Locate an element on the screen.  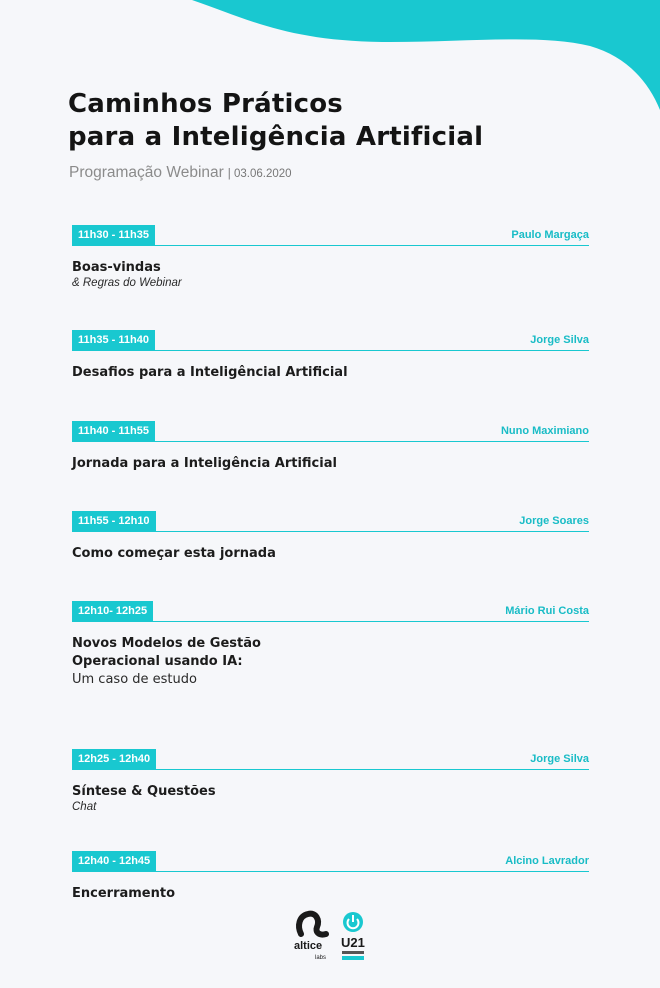
time-badge: 12h40 - 12h45 is located at coordinates (114, 861).